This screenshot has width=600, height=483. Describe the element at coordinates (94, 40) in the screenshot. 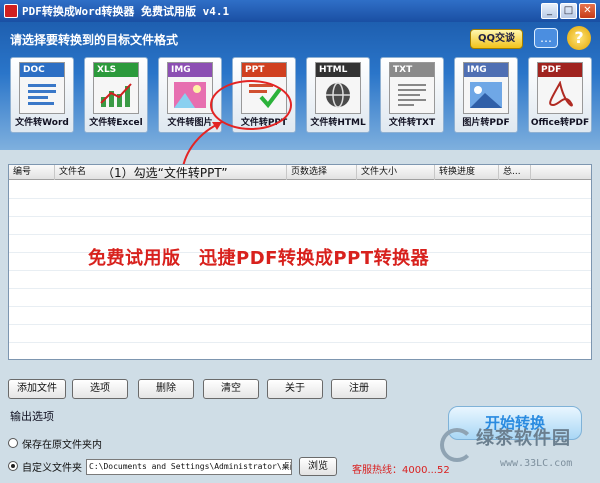

I see `format-hint: 请选择要转换到的目标文件格式` at that location.